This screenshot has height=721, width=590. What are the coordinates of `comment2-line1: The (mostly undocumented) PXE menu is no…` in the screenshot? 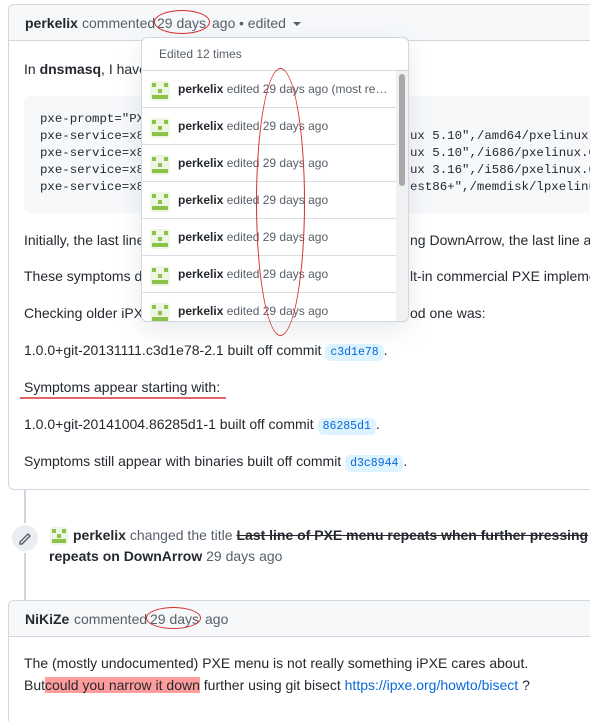 It's located at (276, 663).